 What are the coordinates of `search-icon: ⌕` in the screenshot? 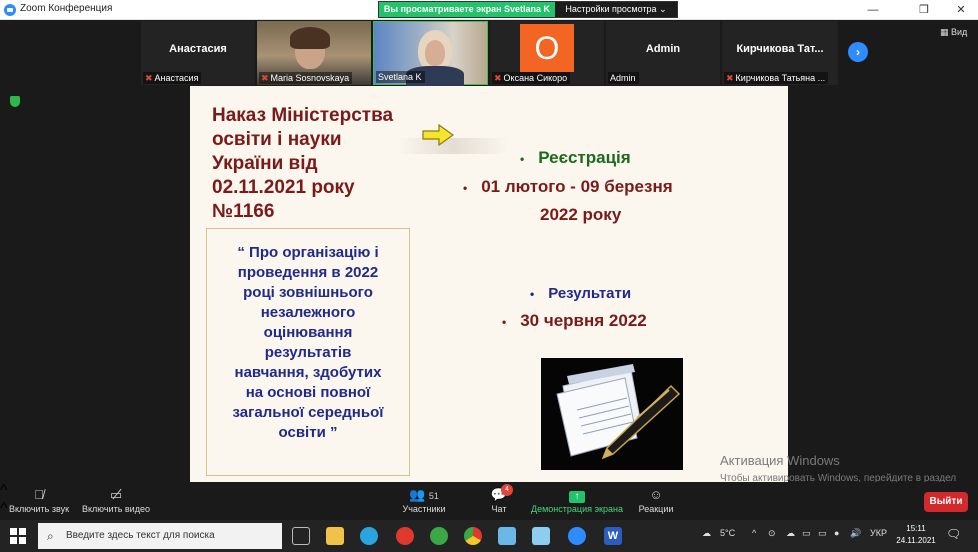 It's located at (50, 536).